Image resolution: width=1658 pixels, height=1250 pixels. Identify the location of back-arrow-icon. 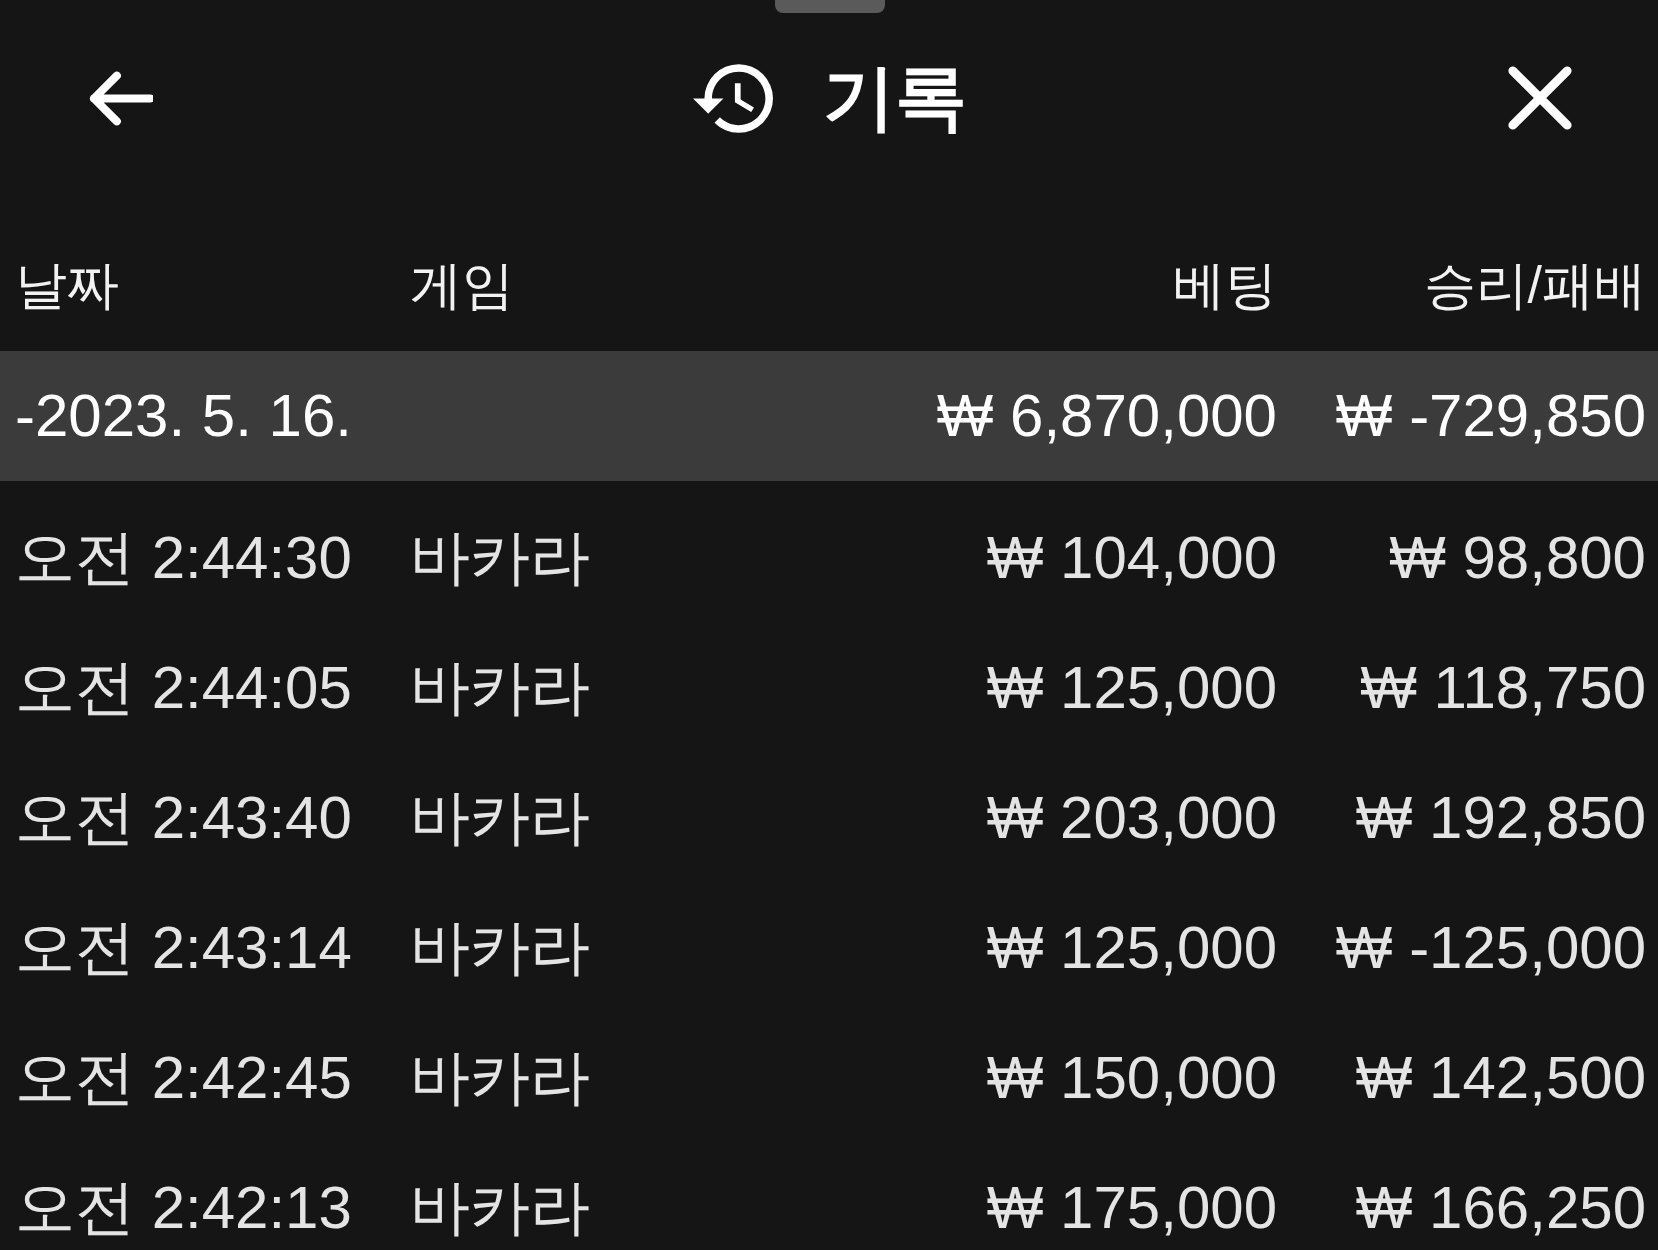
(120, 98).